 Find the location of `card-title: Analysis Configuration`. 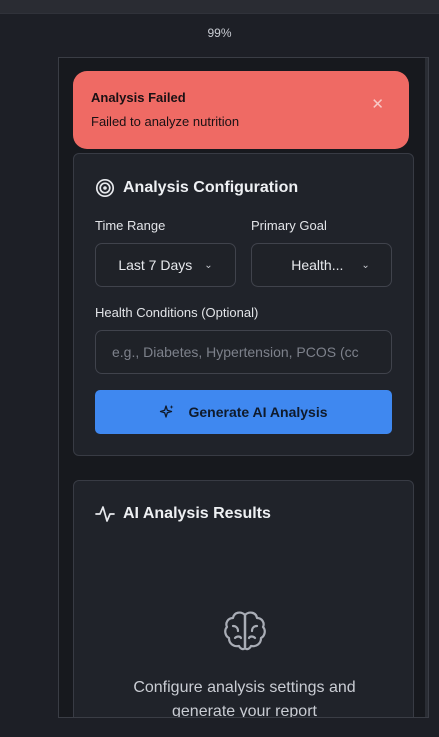

card-title: Analysis Configuration is located at coordinates (196, 188).